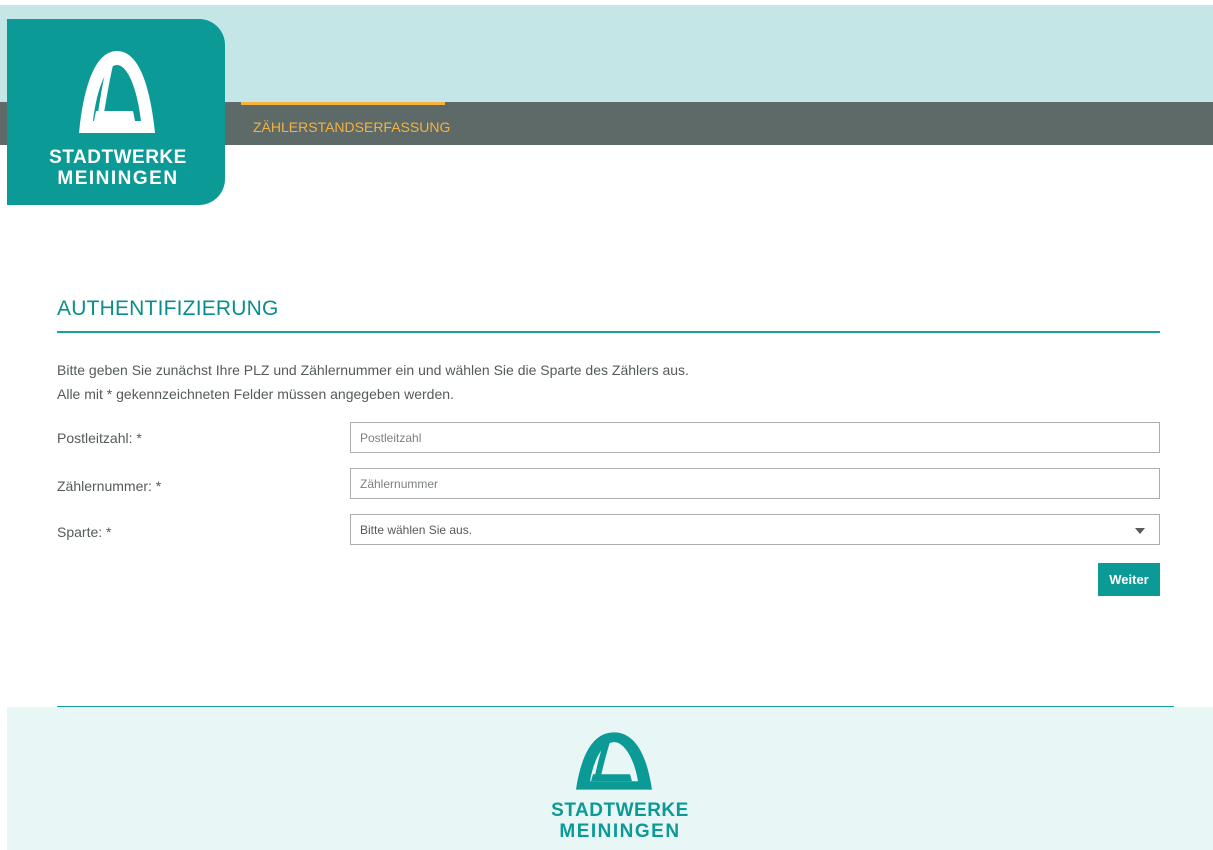 The height and width of the screenshot is (850, 1213). I want to click on sparte-select: Bitte wählen Sie aus., so click(755, 529).